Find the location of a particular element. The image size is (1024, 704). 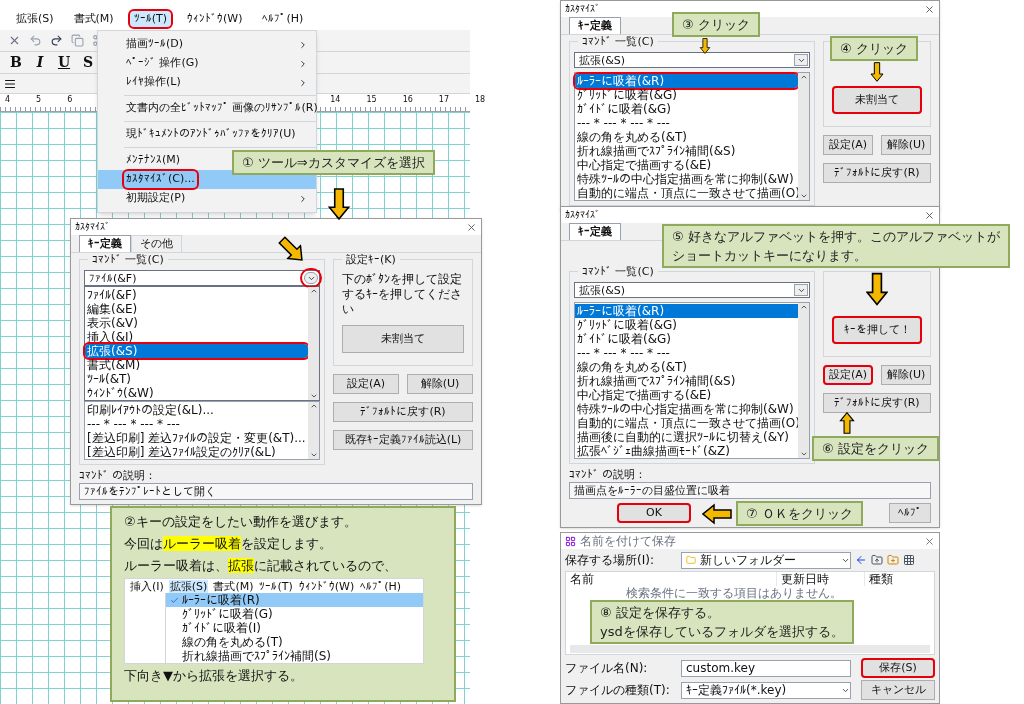

view-menu-icon is located at coordinates (909, 560).